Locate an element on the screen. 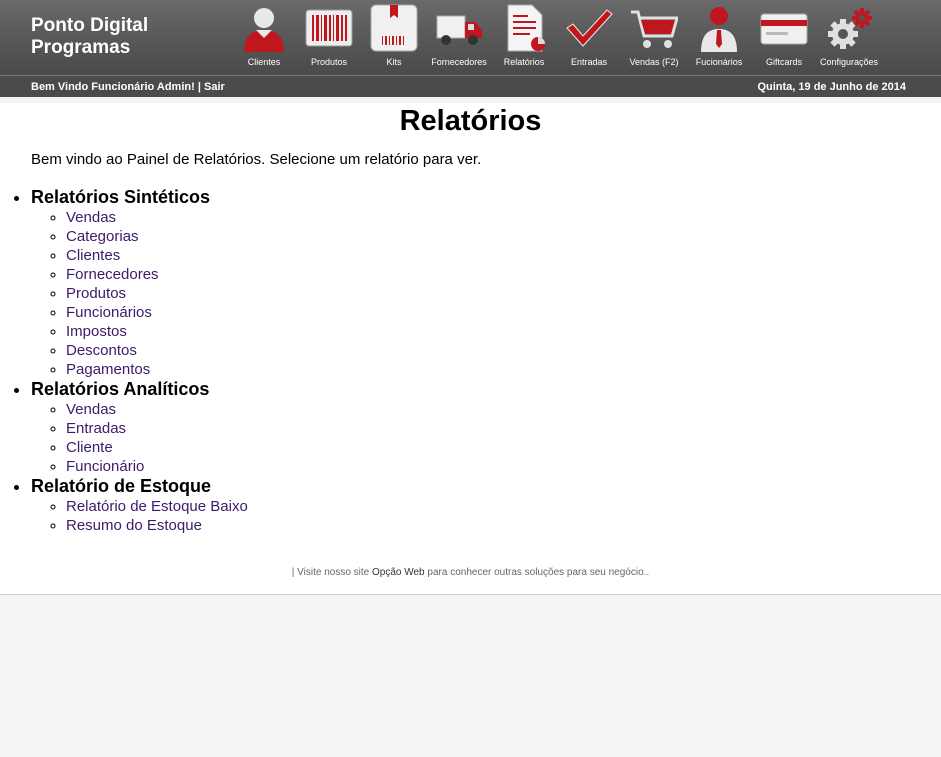 This screenshot has height=757, width=941. list-item: Resumo do Estoque is located at coordinates (157, 525).